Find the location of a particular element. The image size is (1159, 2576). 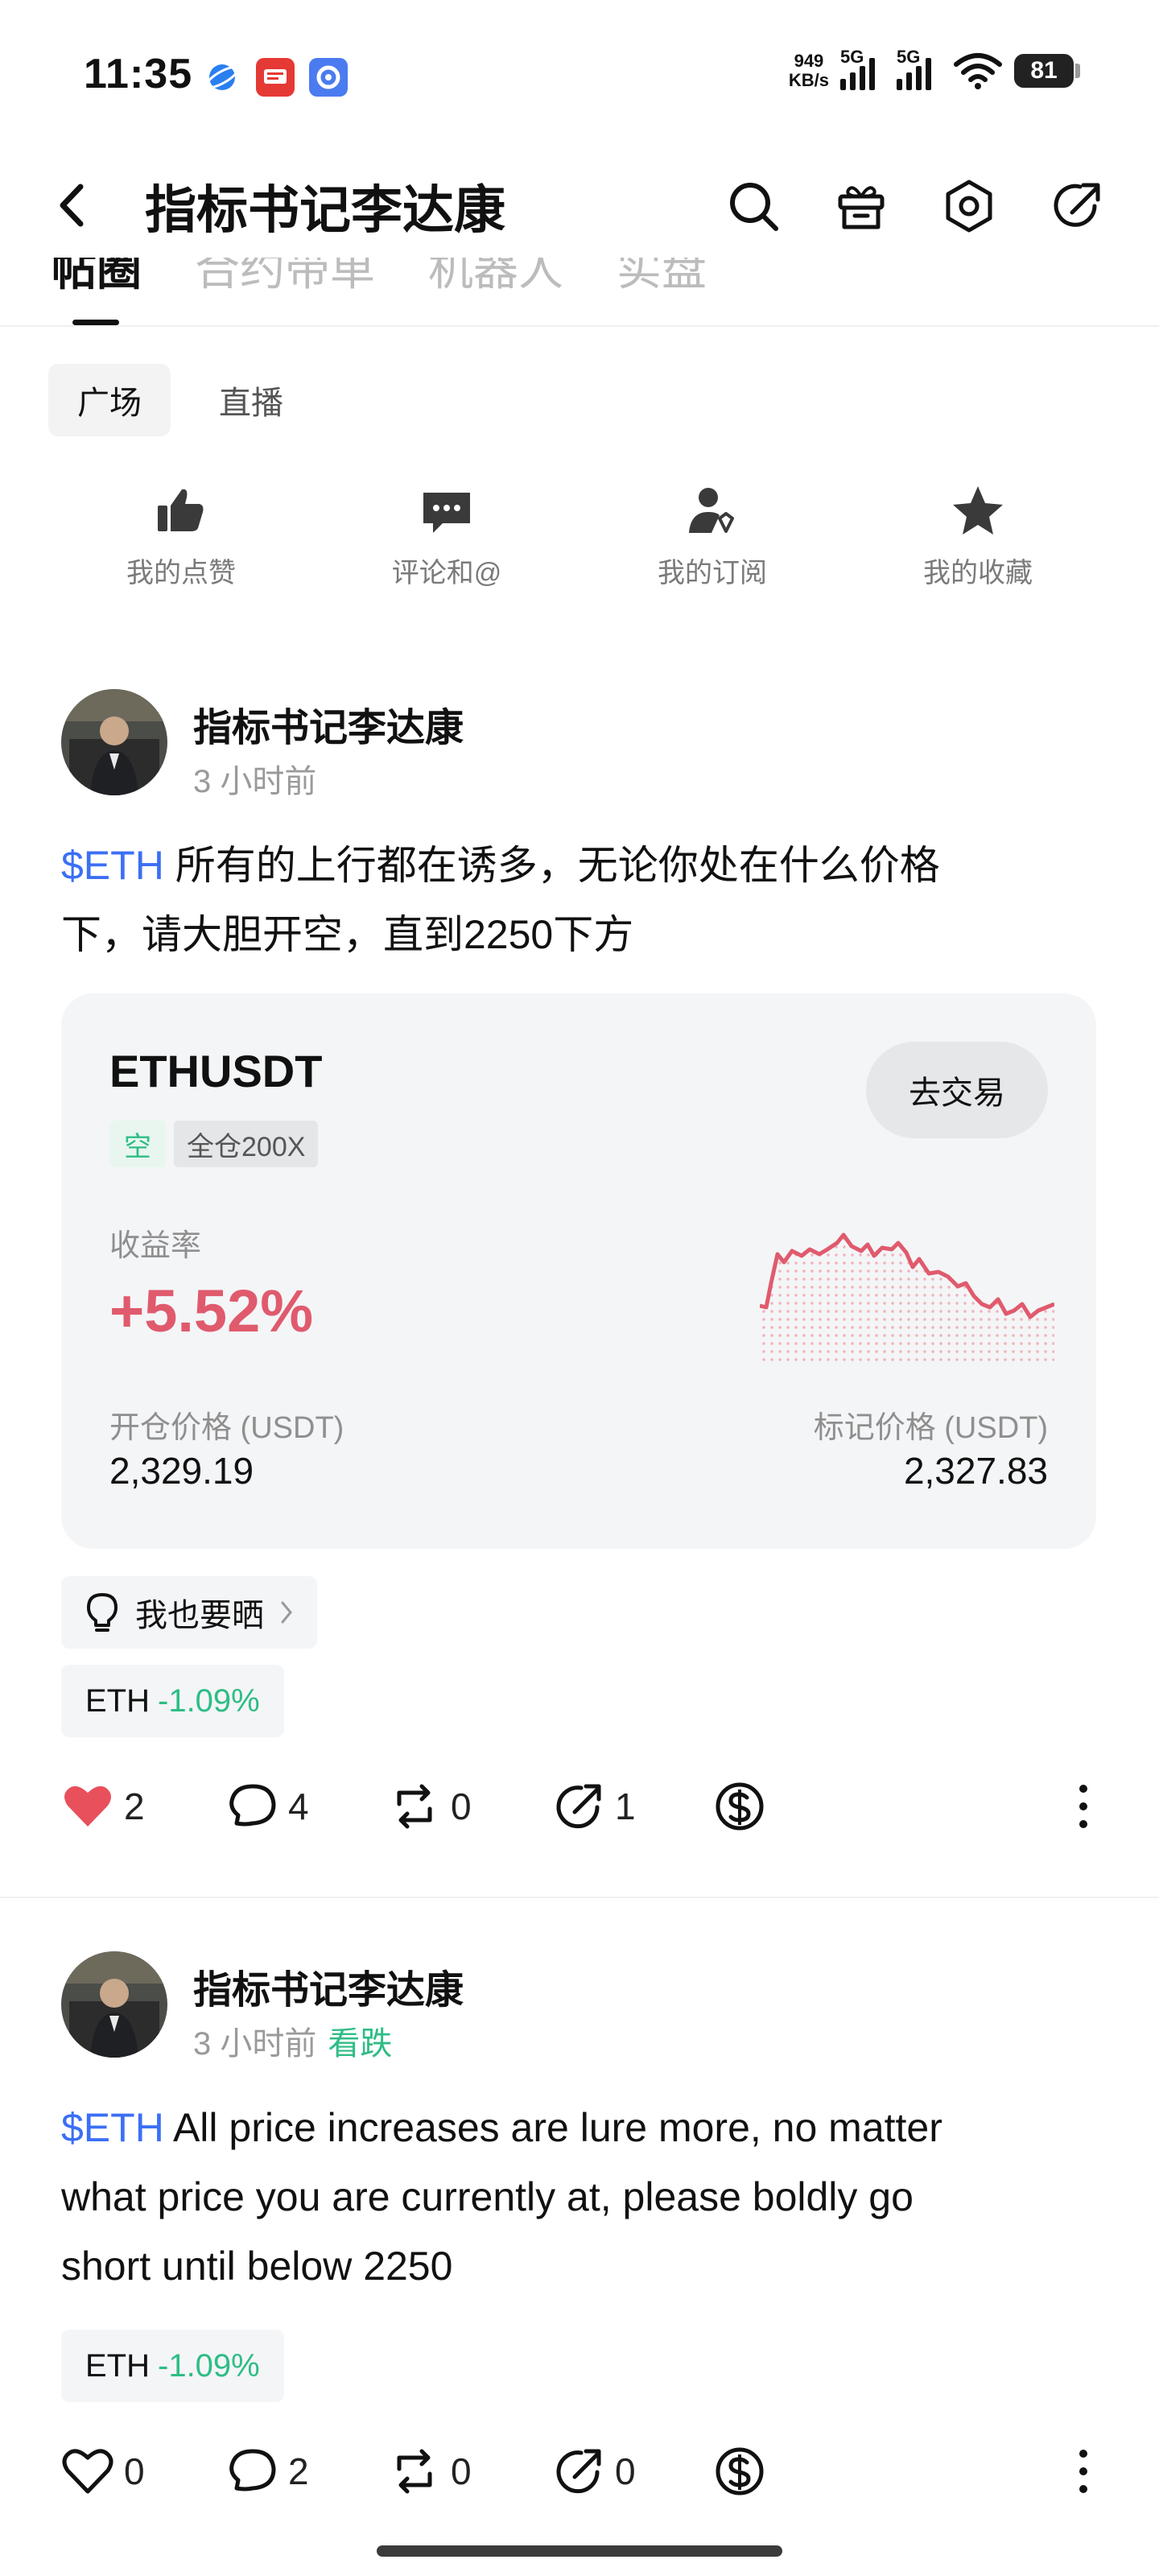

comment-button: 2 is located at coordinates (267, 2471).